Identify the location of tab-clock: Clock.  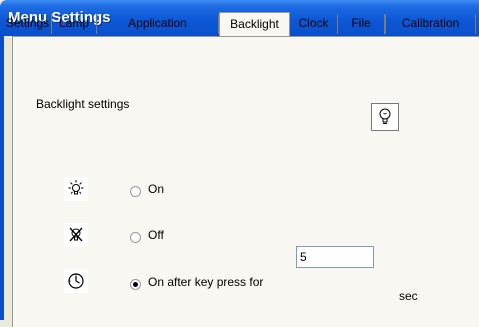
(314, 24).